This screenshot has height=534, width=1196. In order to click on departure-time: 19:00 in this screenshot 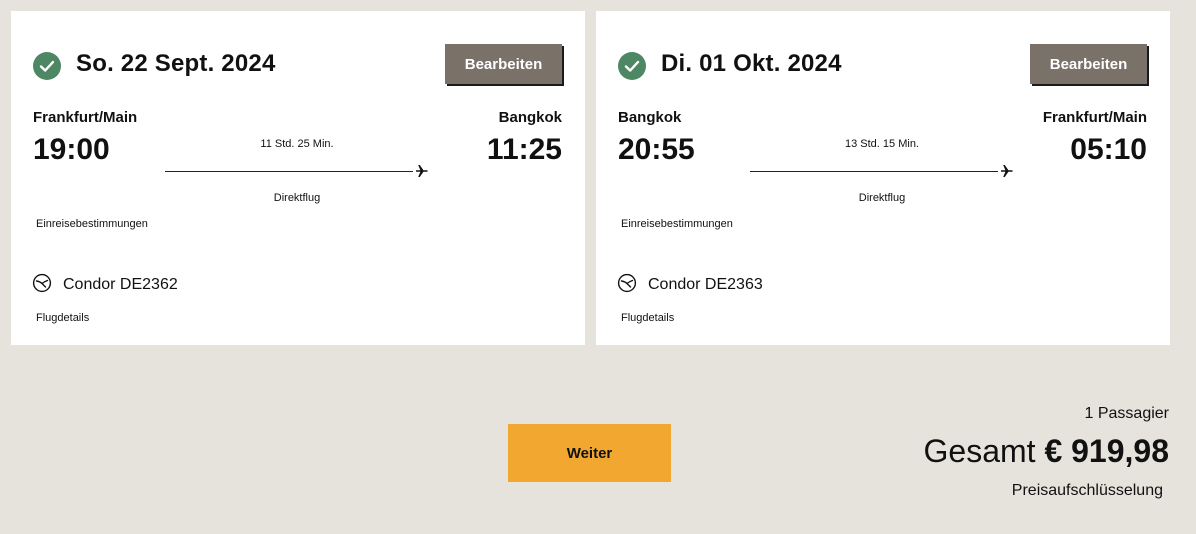, I will do `click(71, 149)`.